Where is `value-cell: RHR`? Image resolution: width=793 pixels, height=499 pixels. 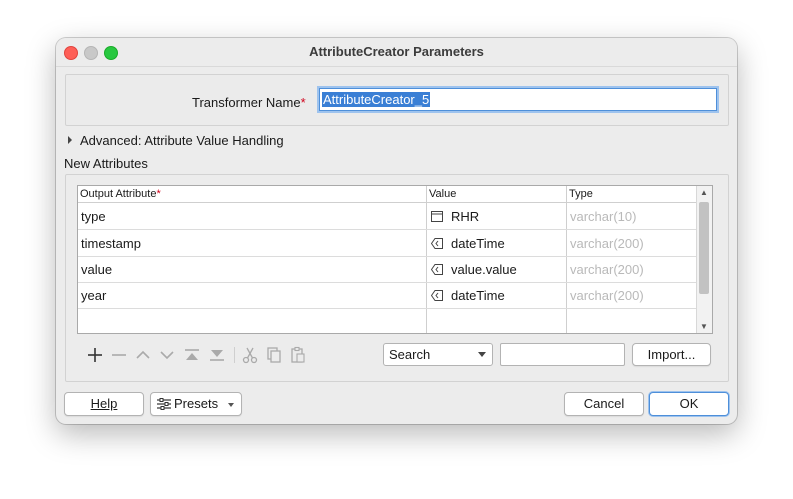 value-cell: RHR is located at coordinates (455, 216).